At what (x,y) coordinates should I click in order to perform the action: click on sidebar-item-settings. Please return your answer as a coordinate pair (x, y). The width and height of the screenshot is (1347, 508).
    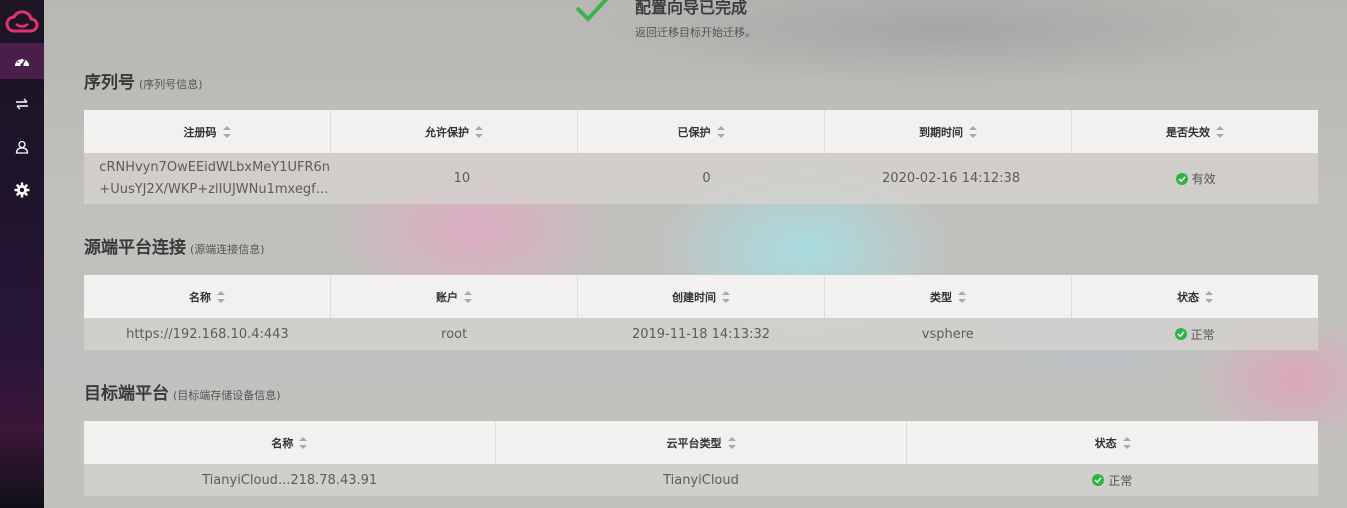
    Looking at the image, I should click on (22, 190).